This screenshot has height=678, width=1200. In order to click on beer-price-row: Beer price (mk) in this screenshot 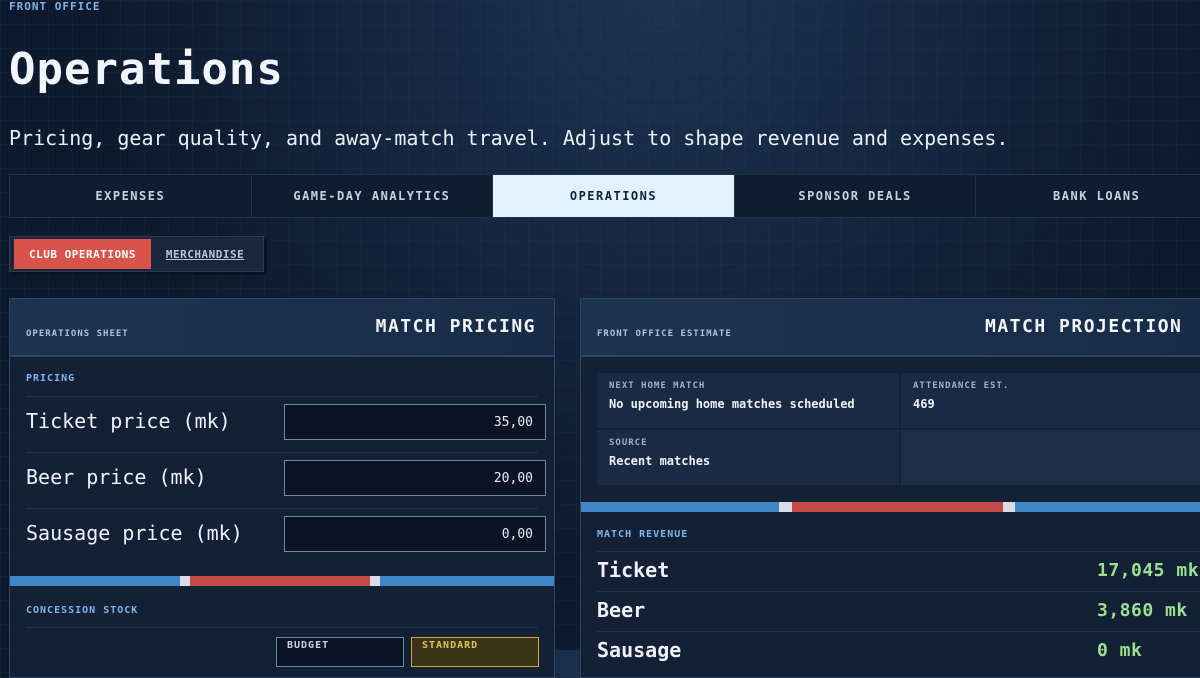, I will do `click(286, 480)`.